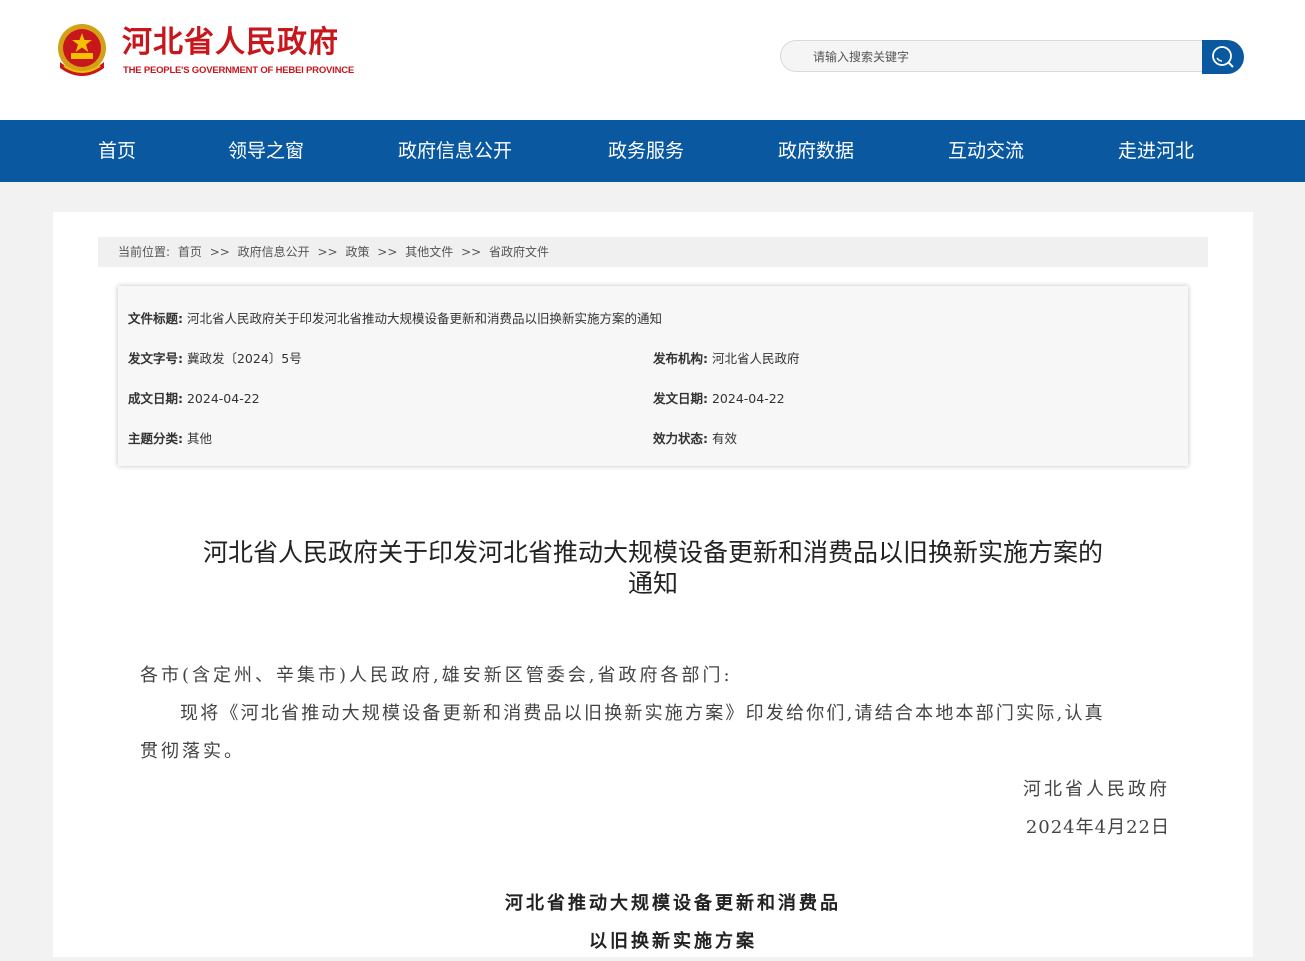 This screenshot has width=1305, height=961. I want to click on breadcrumb-provincial-files: 省政府文件, so click(519, 252).